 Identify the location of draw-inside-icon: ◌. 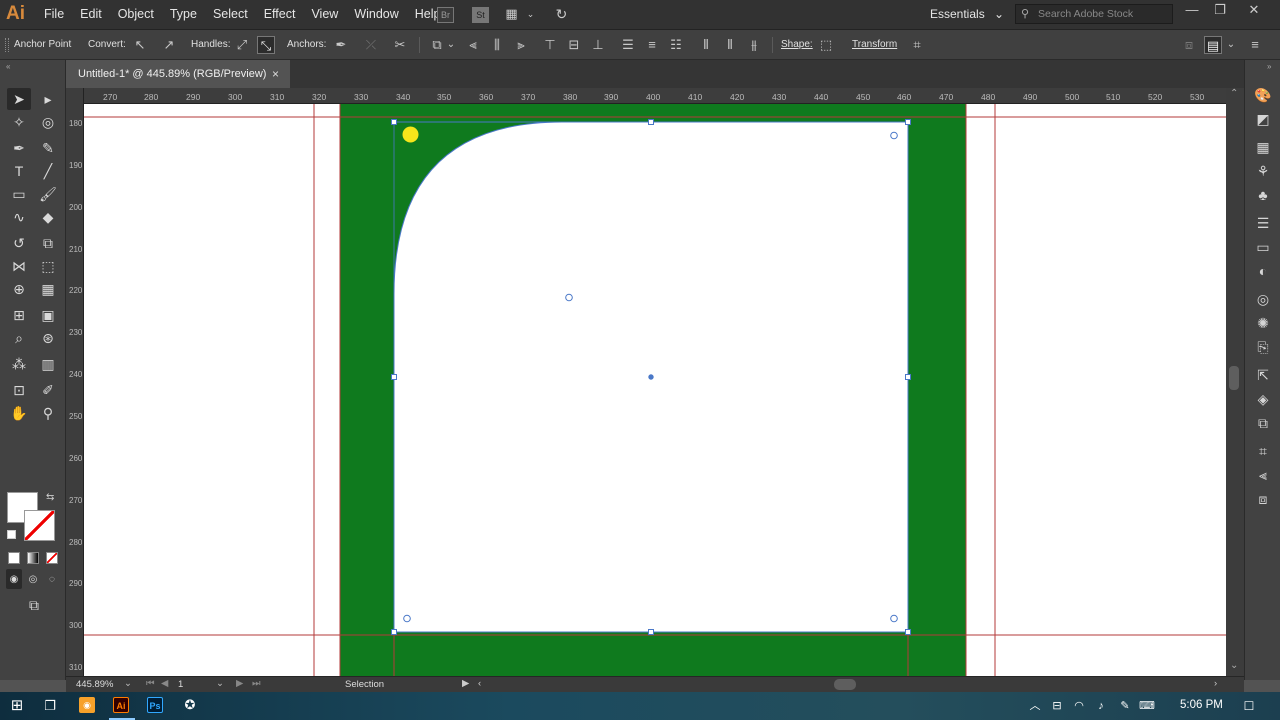
(52, 579).